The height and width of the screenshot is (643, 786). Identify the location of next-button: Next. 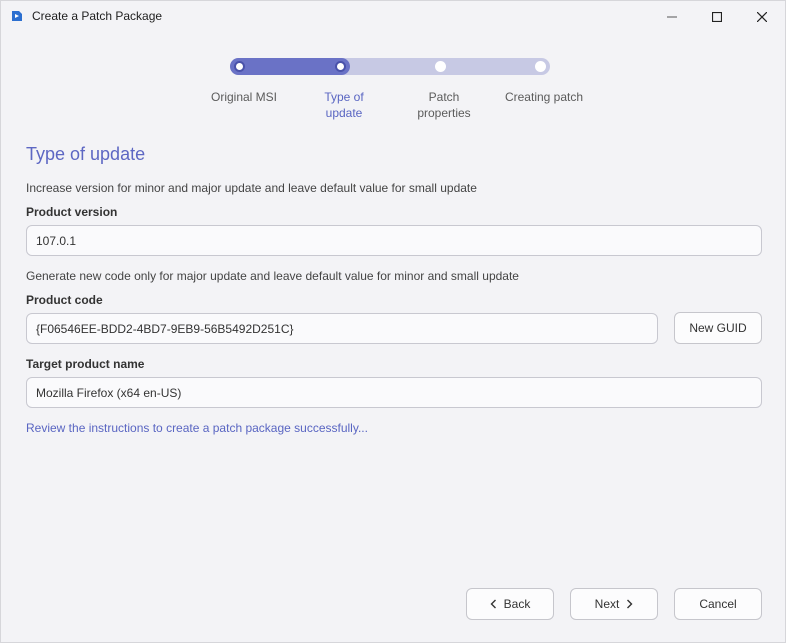
(614, 604).